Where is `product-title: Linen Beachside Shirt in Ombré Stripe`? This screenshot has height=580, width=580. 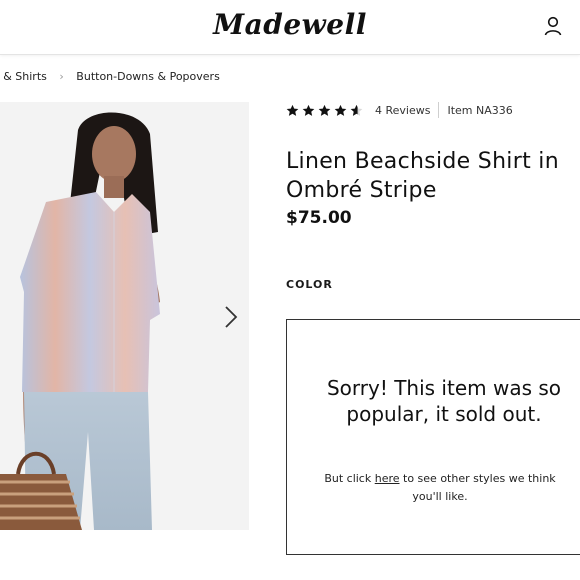 product-title: Linen Beachside Shirt in Ombré Stripe is located at coordinates (422, 175).